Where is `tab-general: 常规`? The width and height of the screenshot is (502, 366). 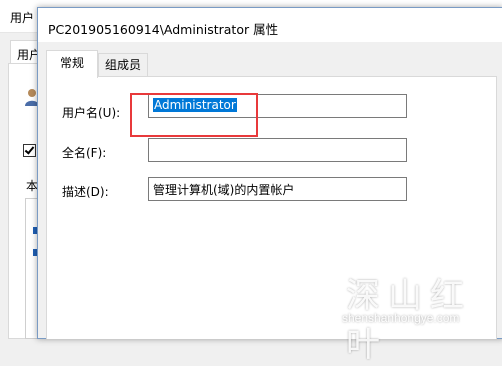 tab-general: 常规 is located at coordinates (72, 64).